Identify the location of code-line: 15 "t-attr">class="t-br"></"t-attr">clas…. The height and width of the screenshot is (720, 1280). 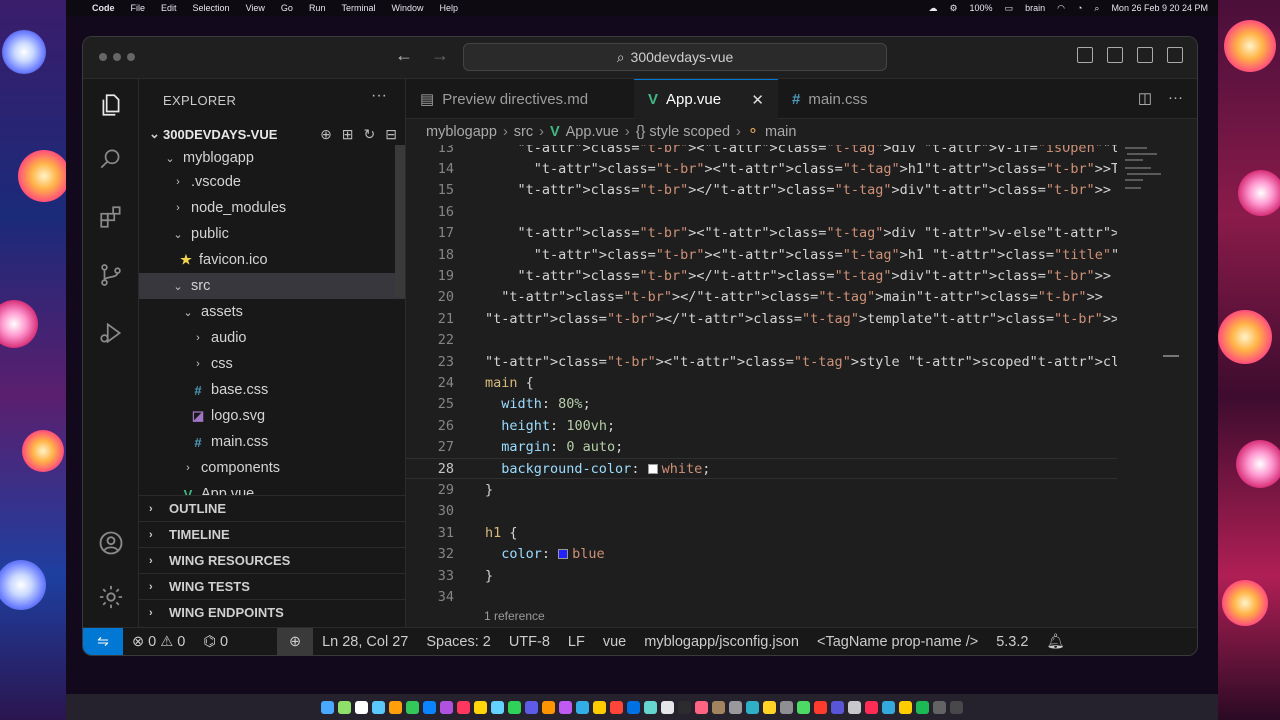
(761, 190).